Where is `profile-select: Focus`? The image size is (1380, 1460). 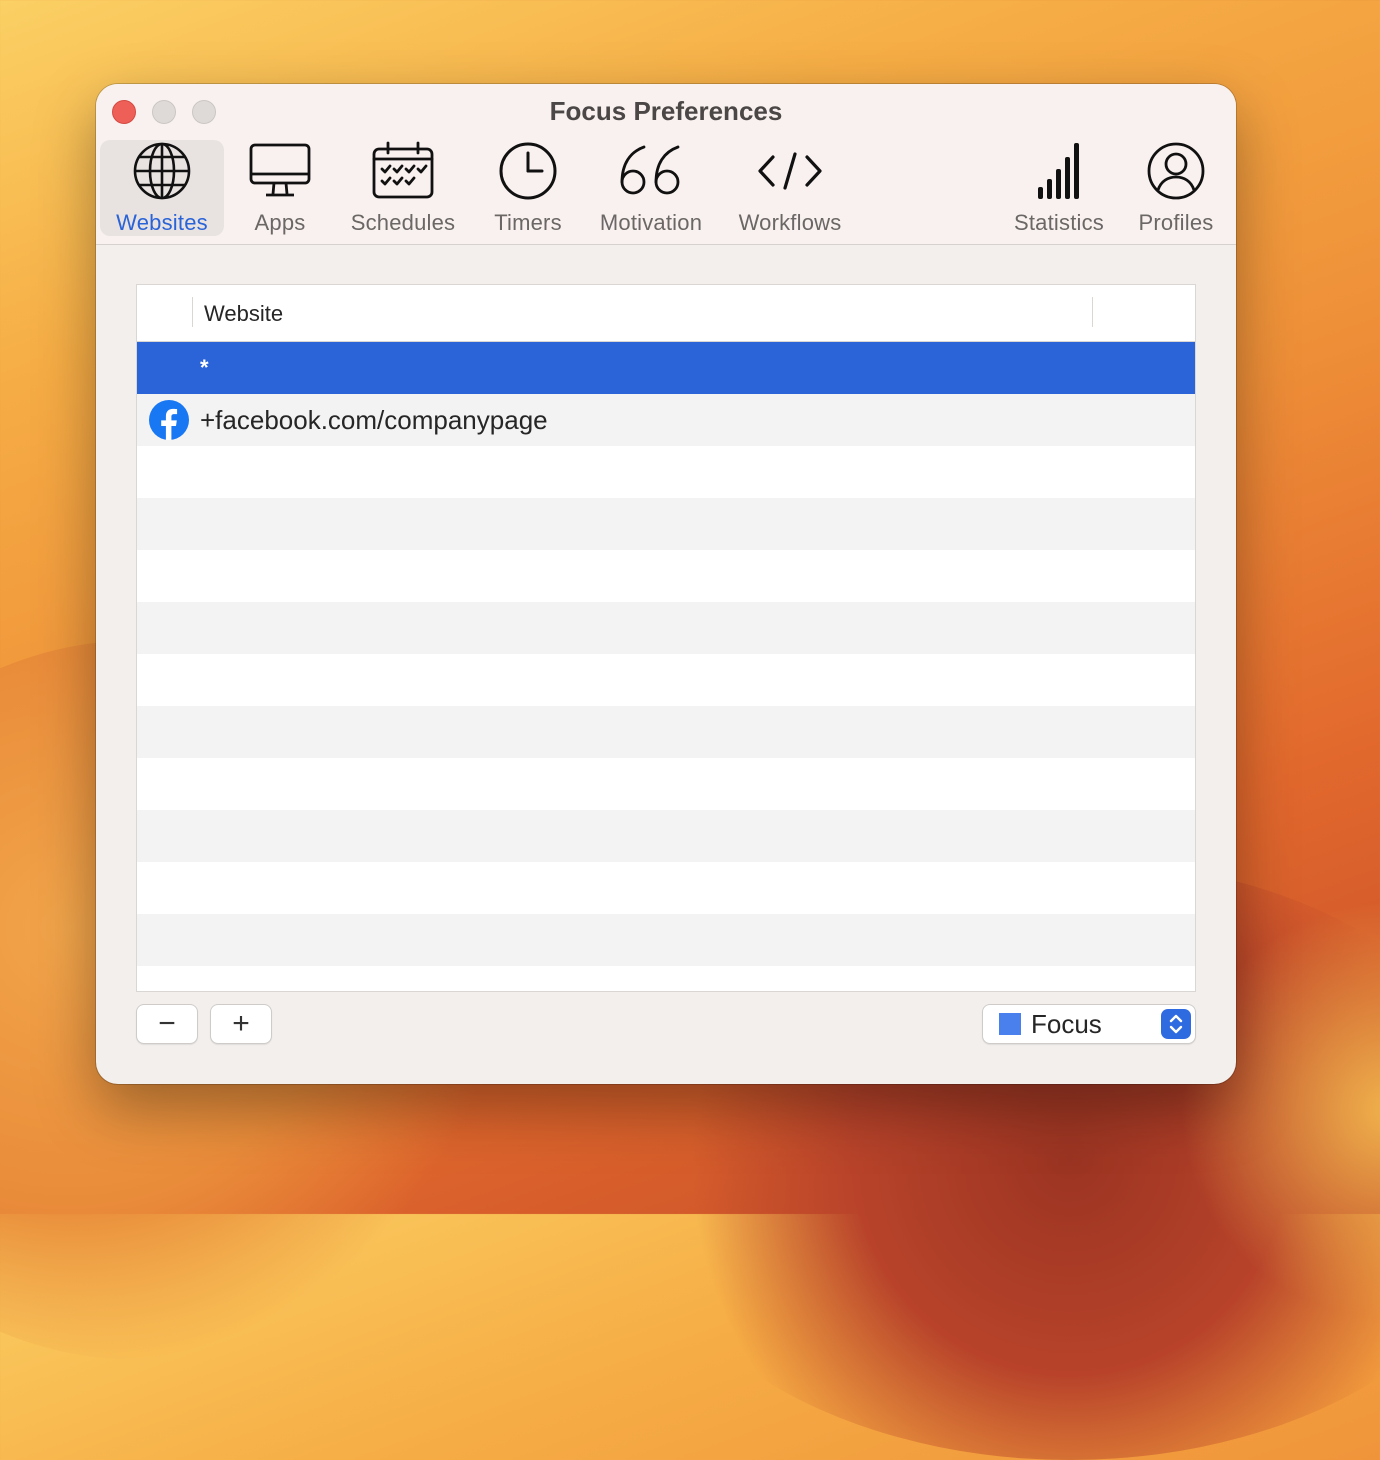
profile-select: Focus is located at coordinates (1089, 1024).